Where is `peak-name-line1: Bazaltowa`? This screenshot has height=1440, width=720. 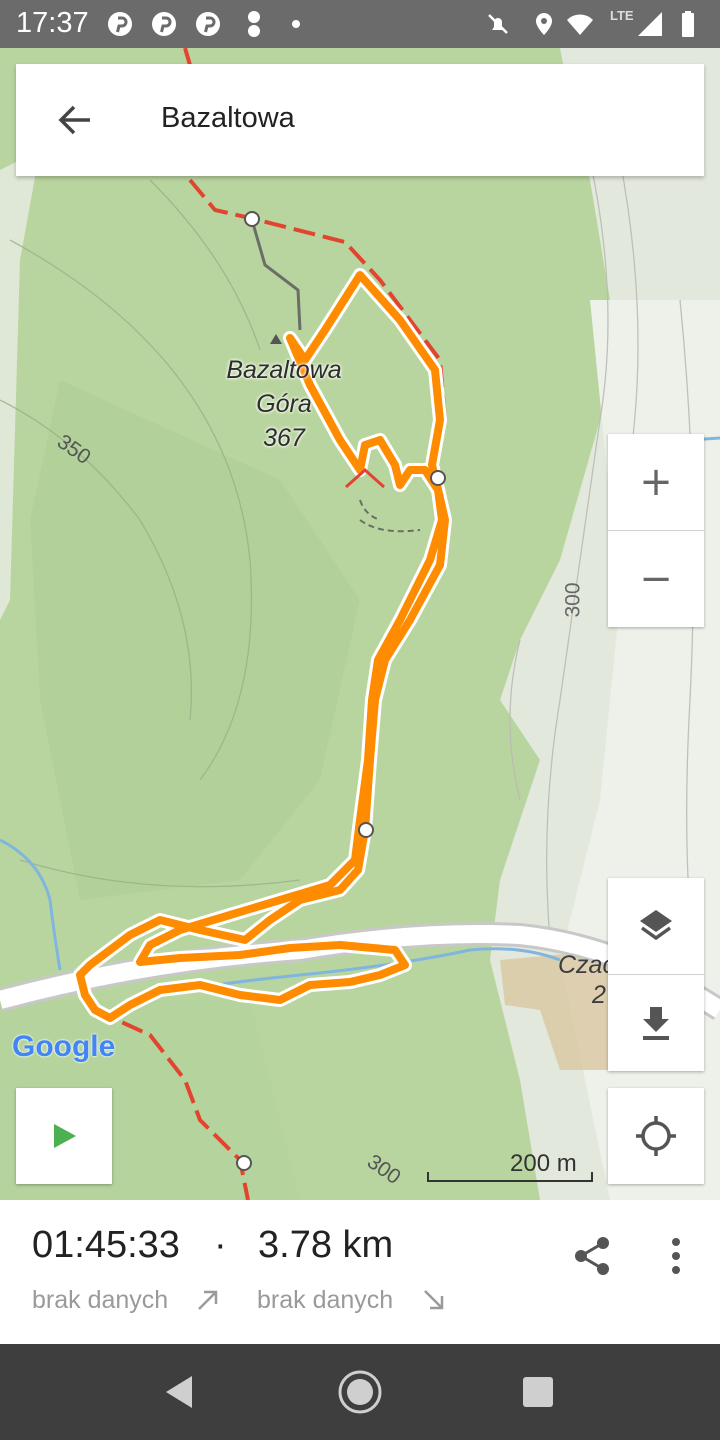 peak-name-line1: Bazaltowa is located at coordinates (284, 370).